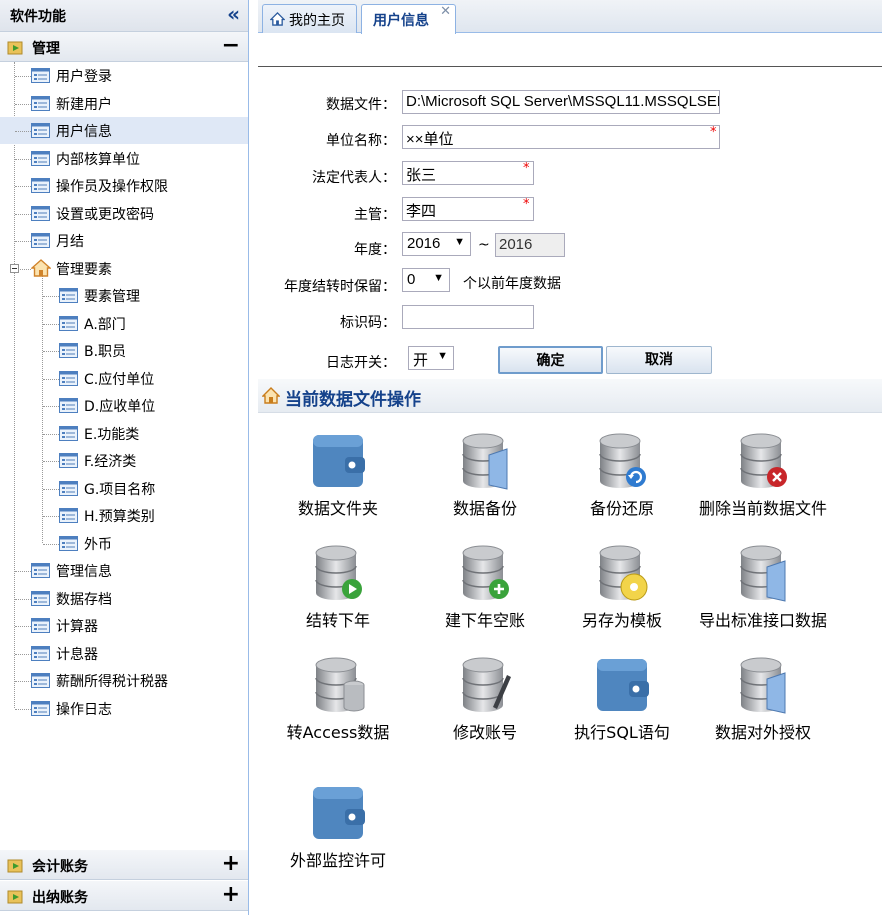 This screenshot has height=915, width=882. Describe the element at coordinates (361, 363) in the screenshot. I see `log-switch-label: 日志开关：` at that location.